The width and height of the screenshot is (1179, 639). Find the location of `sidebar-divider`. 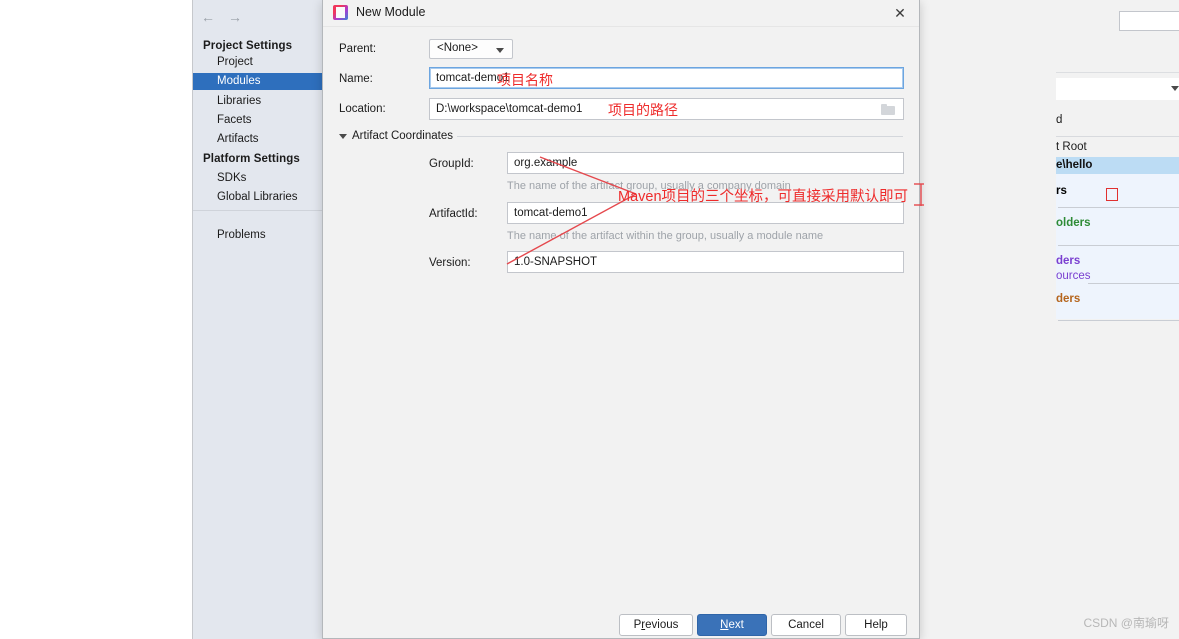

sidebar-divider is located at coordinates (258, 210).